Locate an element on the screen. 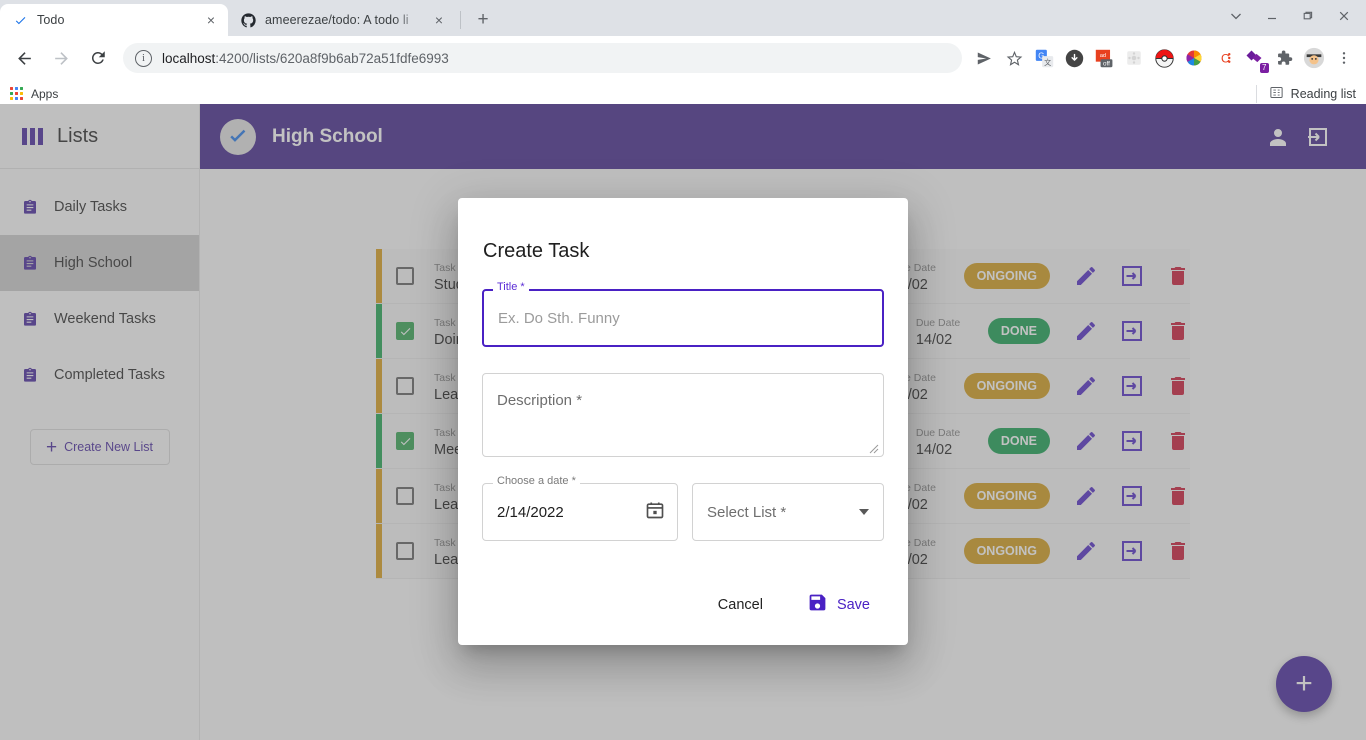 Image resolution: width=1366 pixels, height=740 pixels. badge-count: 7 is located at coordinates (1264, 68).